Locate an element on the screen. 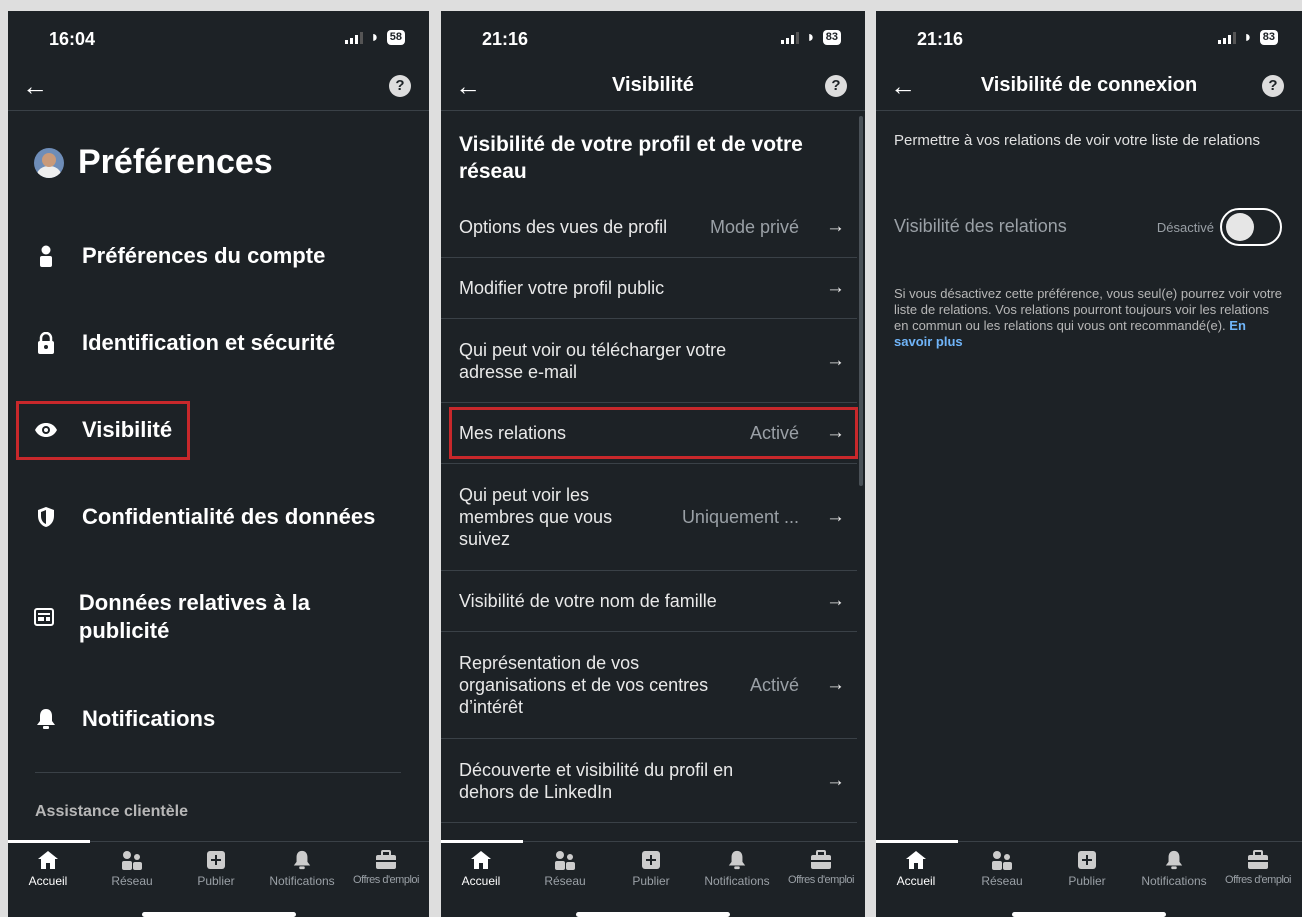 The width and height of the screenshot is (1302, 917). menu-item-sign-in-security: Identification et sécurité is located at coordinates (184, 343).